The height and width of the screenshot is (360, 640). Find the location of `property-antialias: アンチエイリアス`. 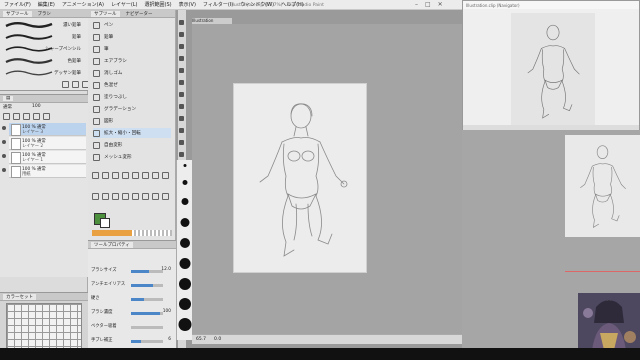

property-antialias: アンチエイリアス is located at coordinates (132, 285).